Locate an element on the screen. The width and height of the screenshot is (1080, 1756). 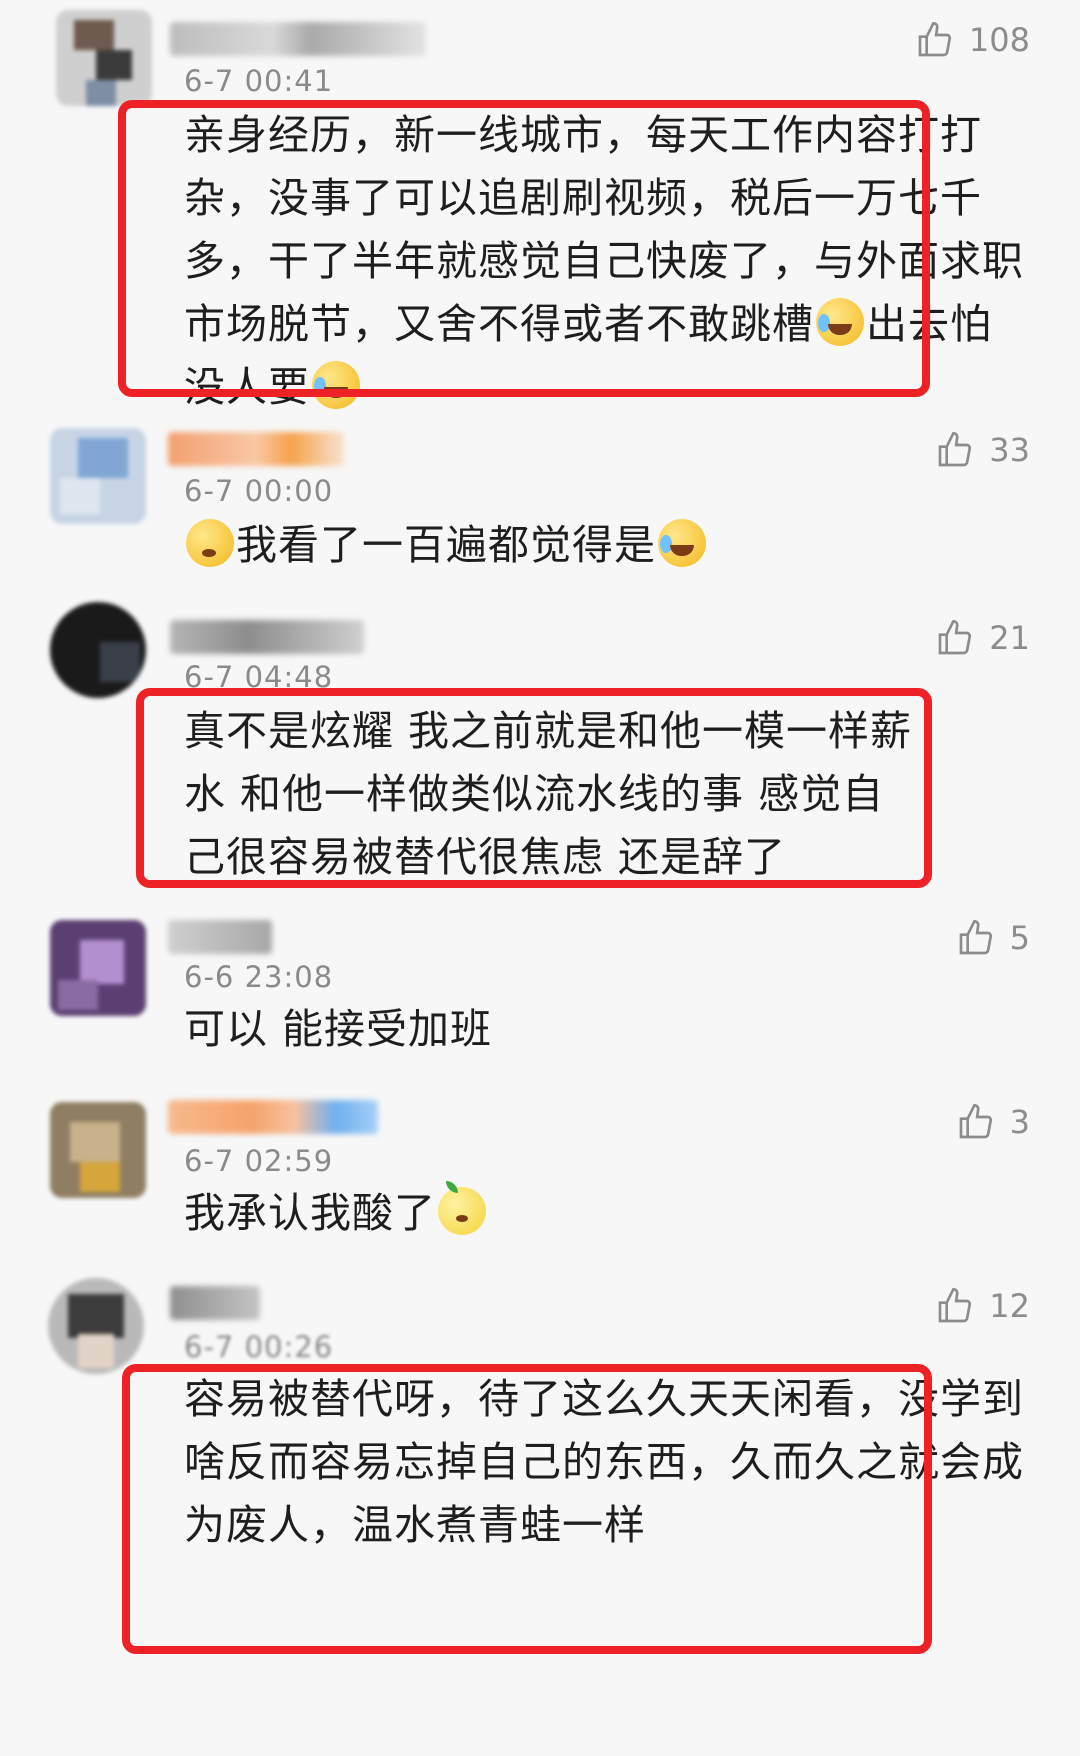
like-count: 33 is located at coordinates (1009, 450).